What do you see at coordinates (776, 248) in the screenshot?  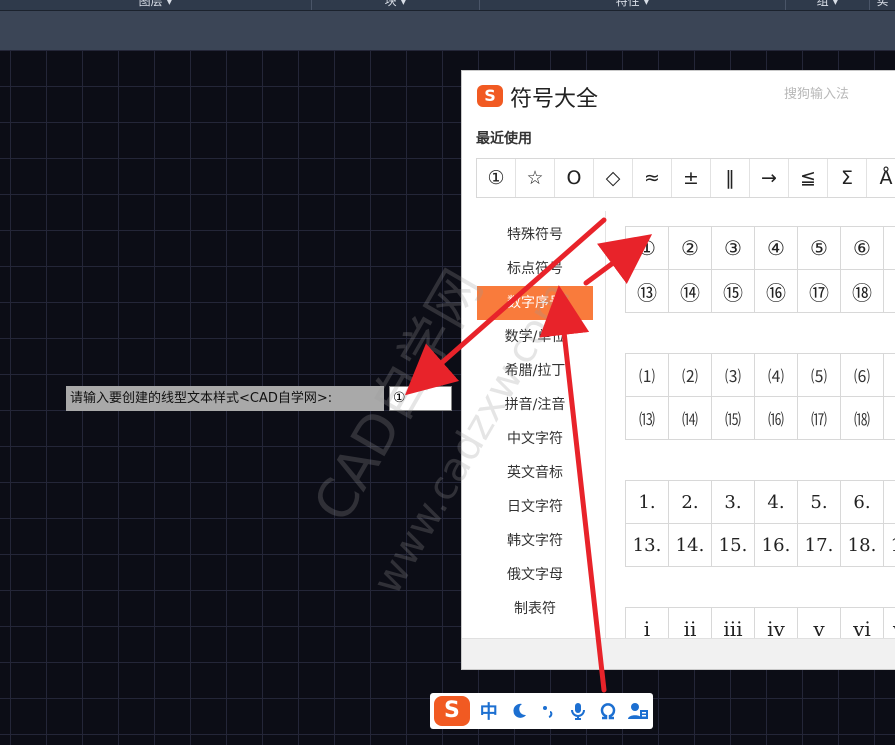 I see `symbol-cell: ④` at bounding box center [776, 248].